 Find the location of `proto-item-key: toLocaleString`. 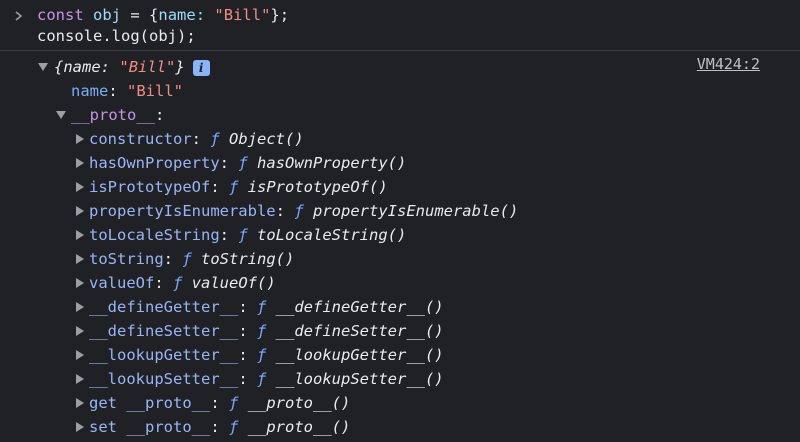

proto-item-key: toLocaleString is located at coordinates (154, 235).